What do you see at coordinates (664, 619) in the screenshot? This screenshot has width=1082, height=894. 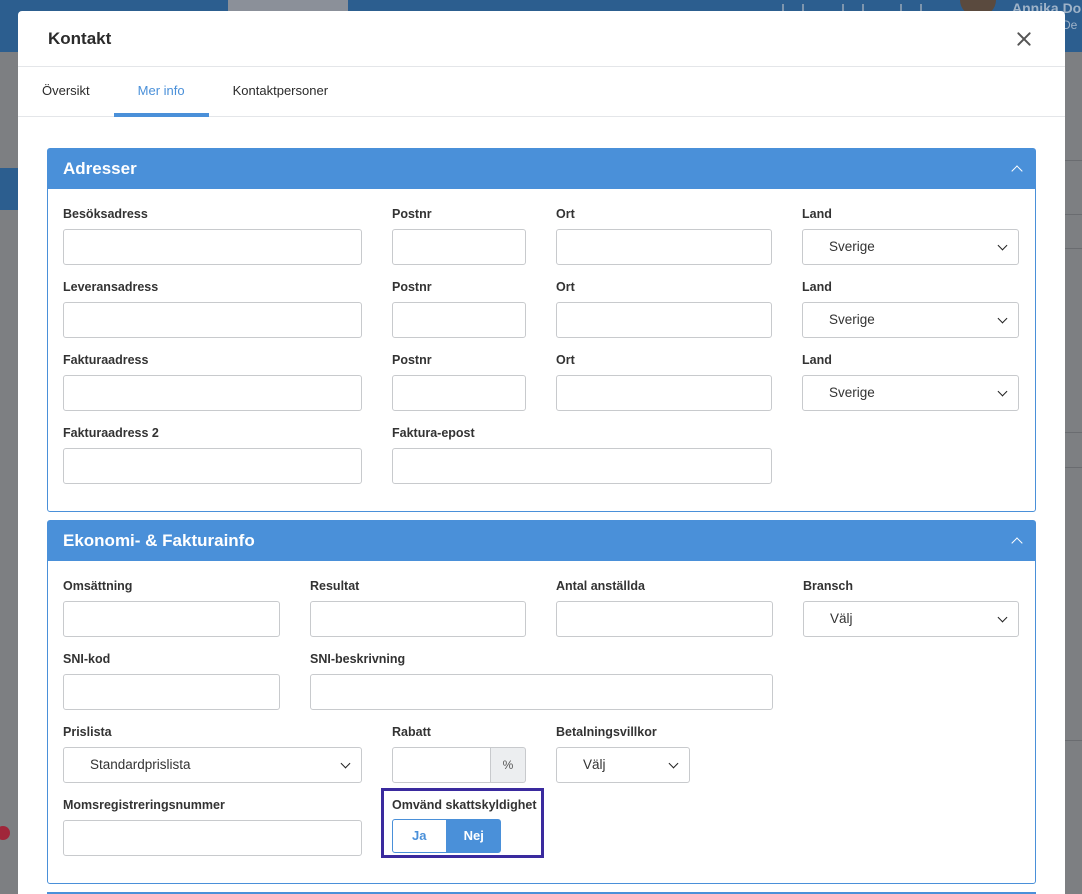 I see `employees-input` at bounding box center [664, 619].